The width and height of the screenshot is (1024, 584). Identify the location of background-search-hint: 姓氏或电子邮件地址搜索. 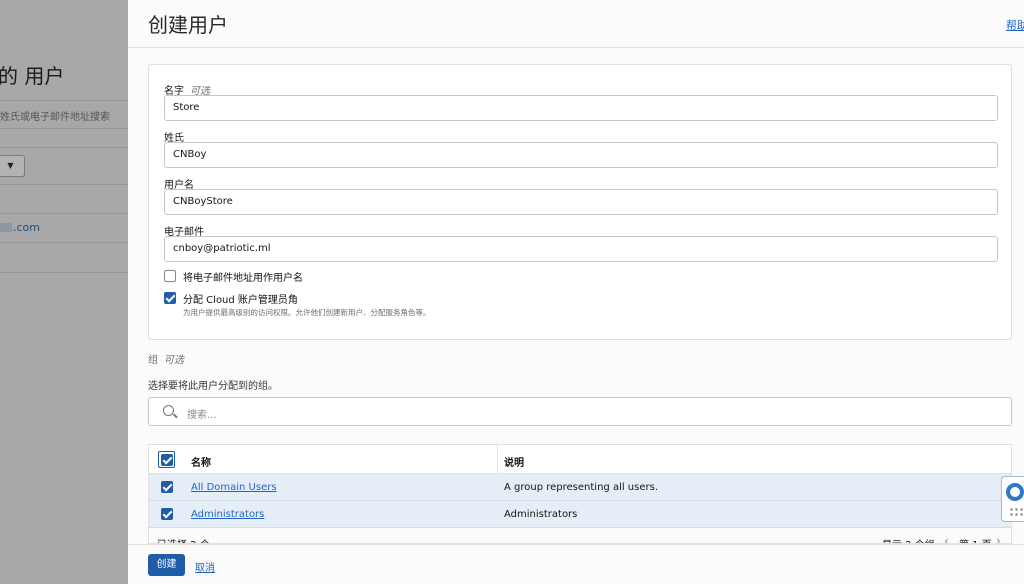
(55, 117).